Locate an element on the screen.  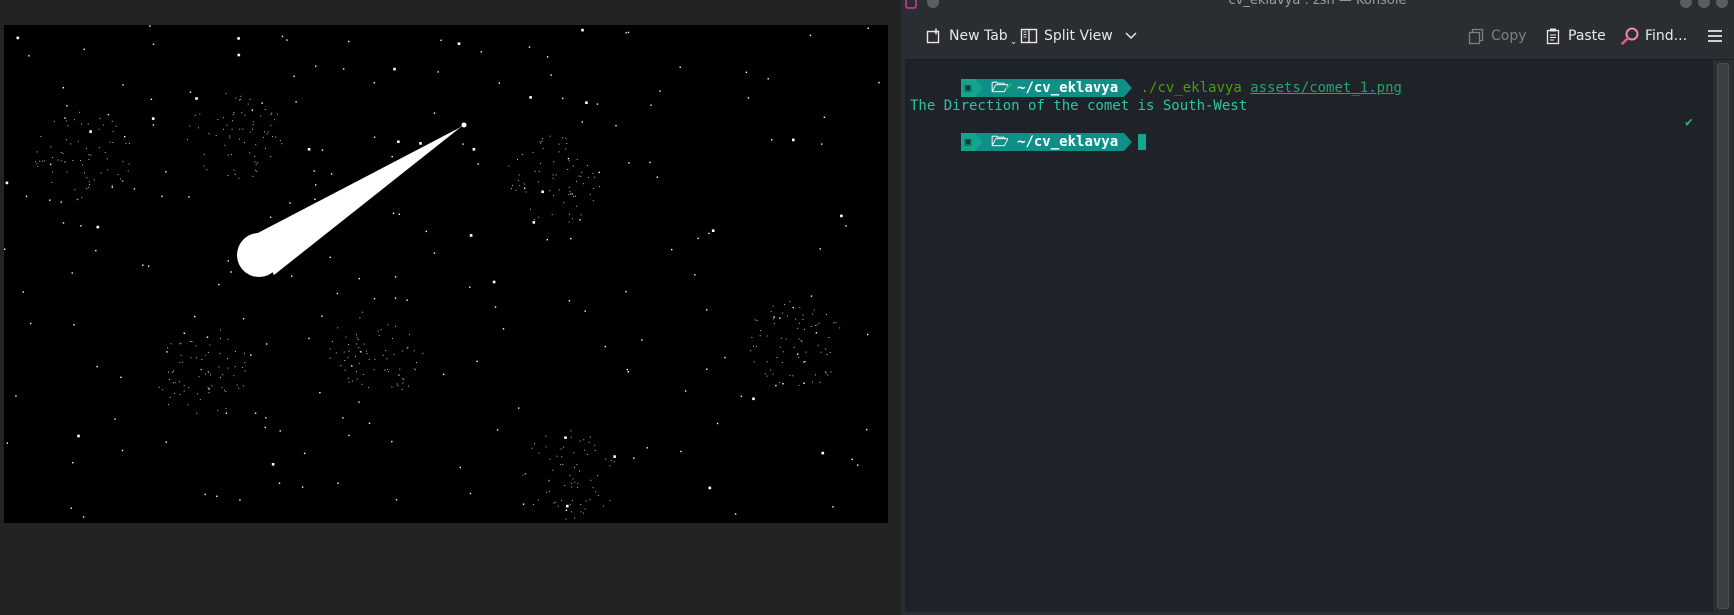
scrollbar-thumb is located at coordinates (1723, 336).